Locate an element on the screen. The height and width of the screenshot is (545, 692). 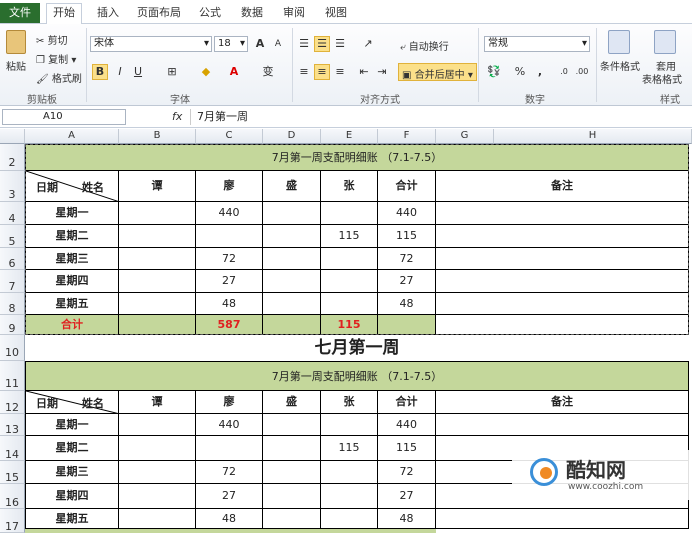
row-header: 11 is located at coordinates (12, 376).